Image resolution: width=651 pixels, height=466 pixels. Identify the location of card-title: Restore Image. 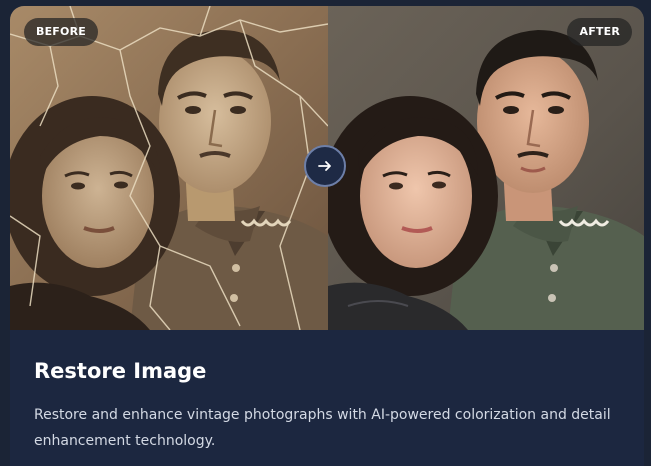
(120, 371).